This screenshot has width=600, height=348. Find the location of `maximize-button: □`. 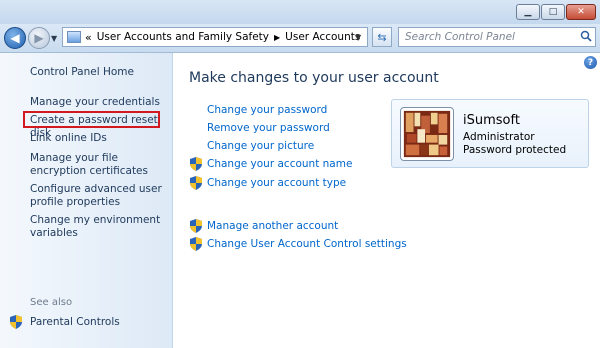

maximize-button: □ is located at coordinates (553, 12).